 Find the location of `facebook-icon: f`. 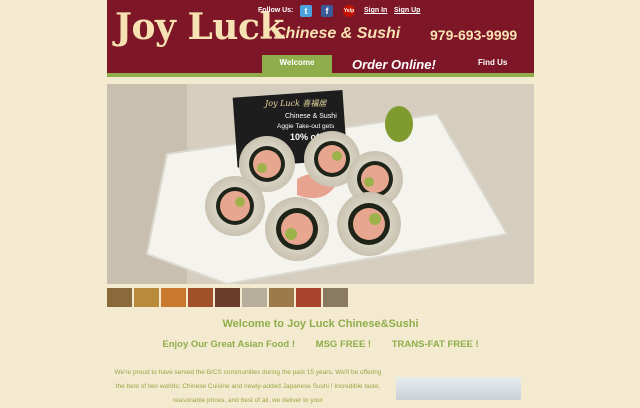

facebook-icon: f is located at coordinates (327, 11).